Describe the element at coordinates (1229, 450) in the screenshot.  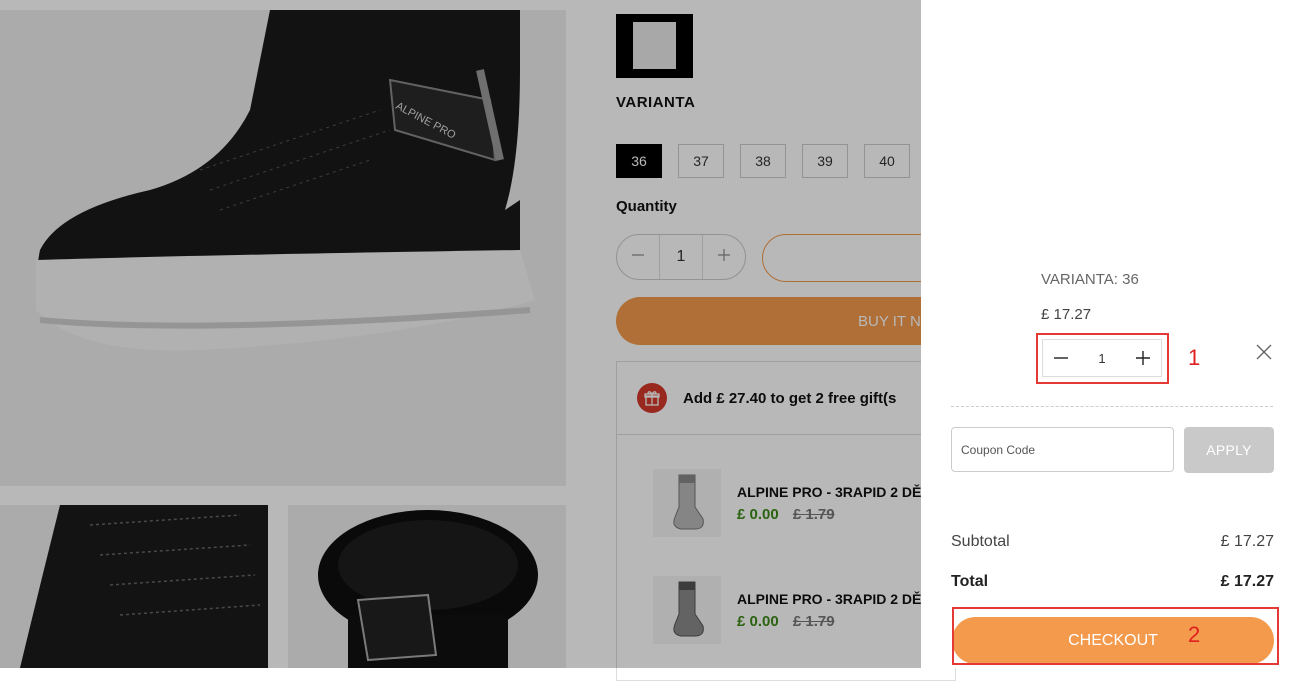
I see `apply-coupon-button: APPLY` at that location.